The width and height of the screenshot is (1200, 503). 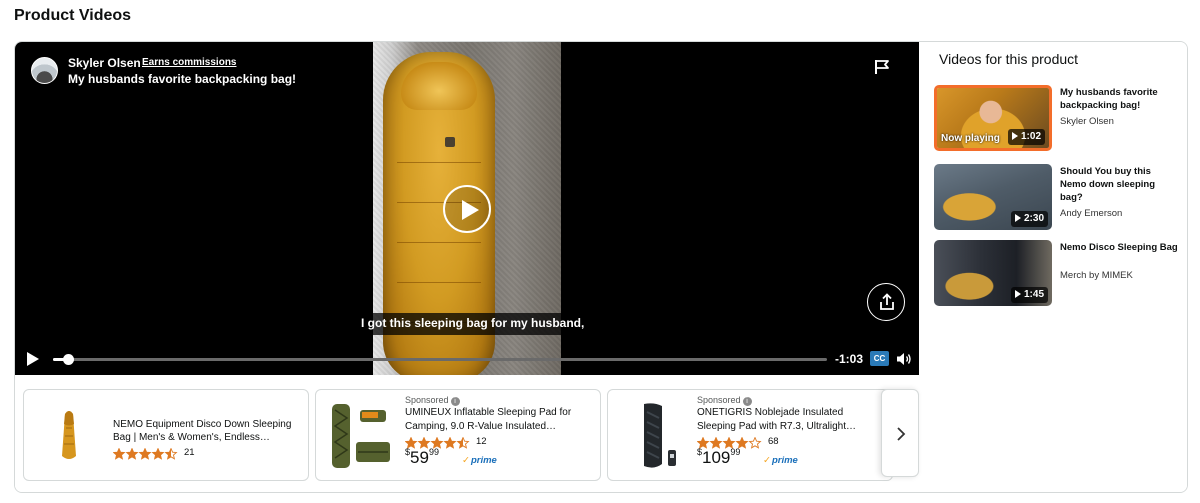 What do you see at coordinates (495, 412) in the screenshot?
I see `product-title: UMINEUX Inflatable Sleeping Pad for` at bounding box center [495, 412].